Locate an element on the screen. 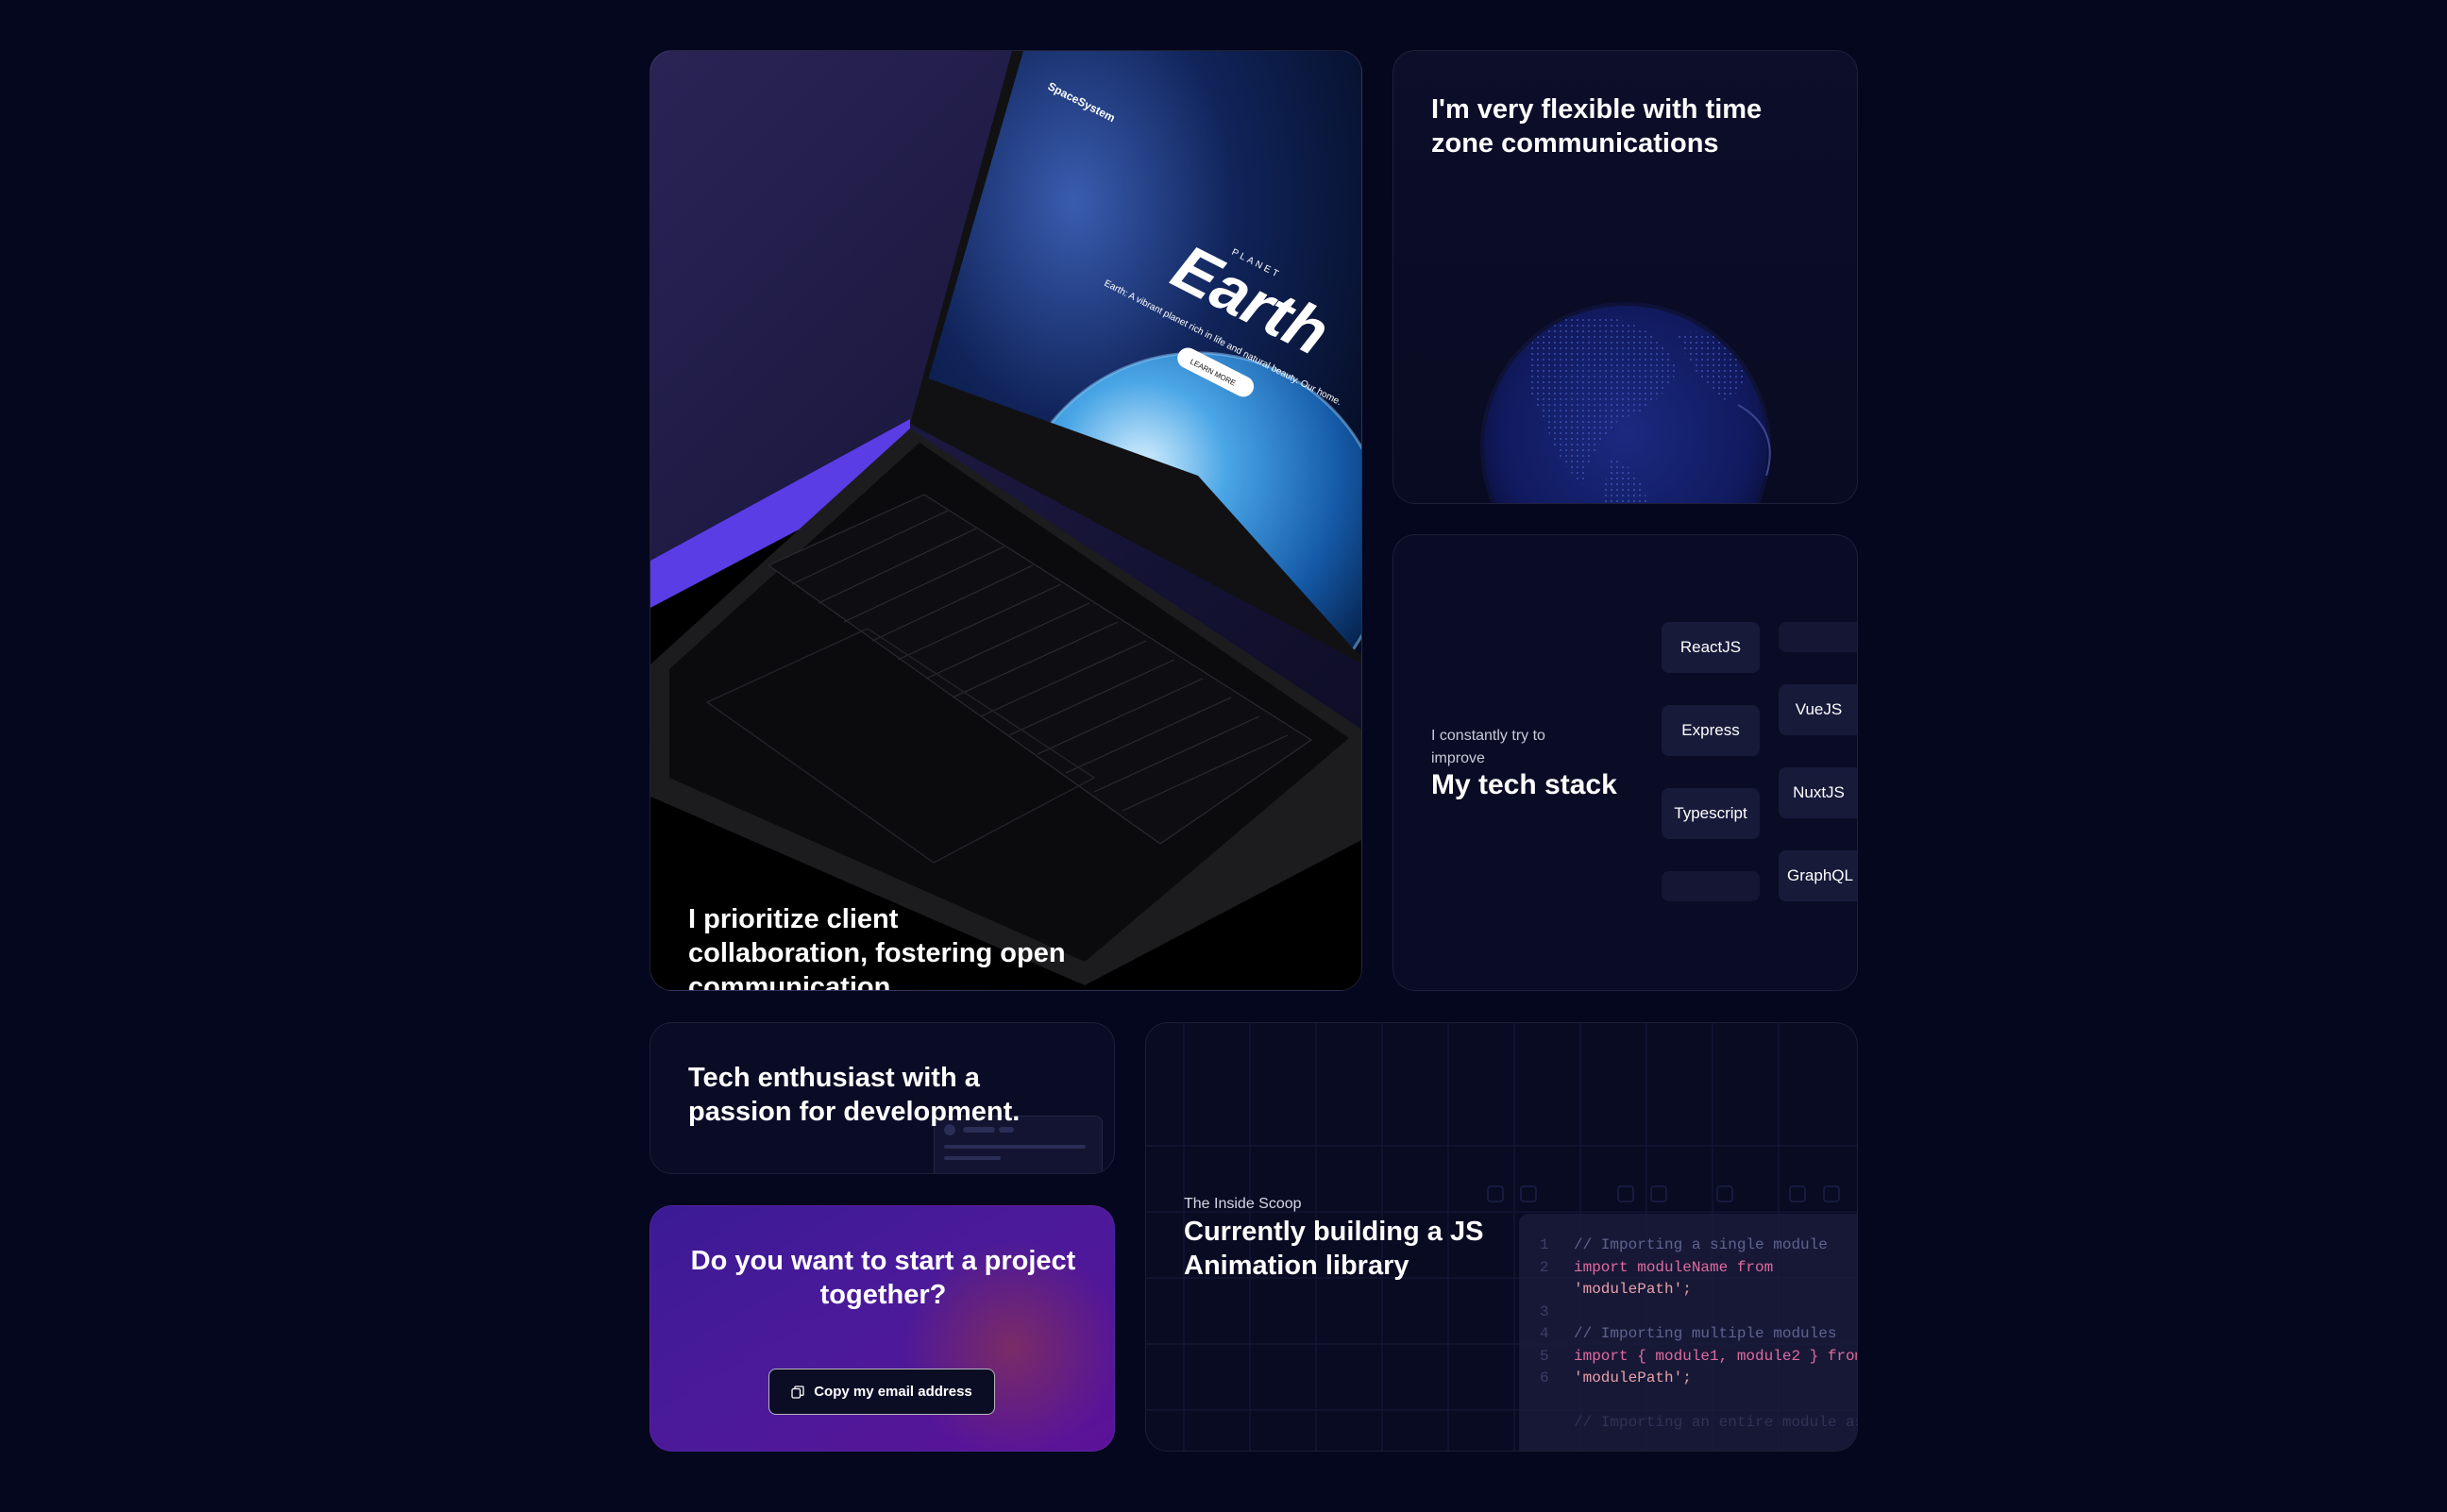  globe-illustration is located at coordinates (1625, 402).